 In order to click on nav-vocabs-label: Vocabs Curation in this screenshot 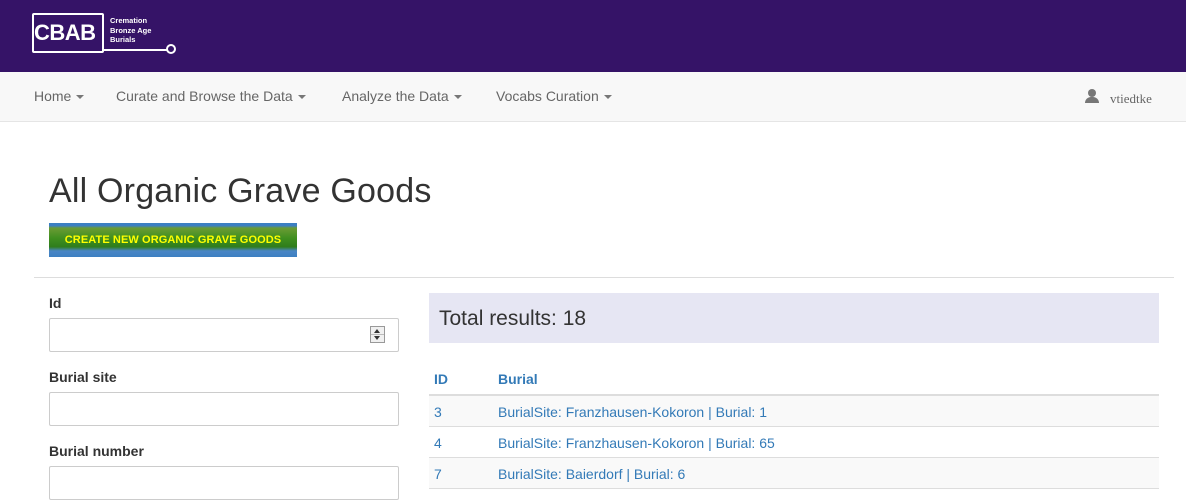, I will do `click(547, 96)`.